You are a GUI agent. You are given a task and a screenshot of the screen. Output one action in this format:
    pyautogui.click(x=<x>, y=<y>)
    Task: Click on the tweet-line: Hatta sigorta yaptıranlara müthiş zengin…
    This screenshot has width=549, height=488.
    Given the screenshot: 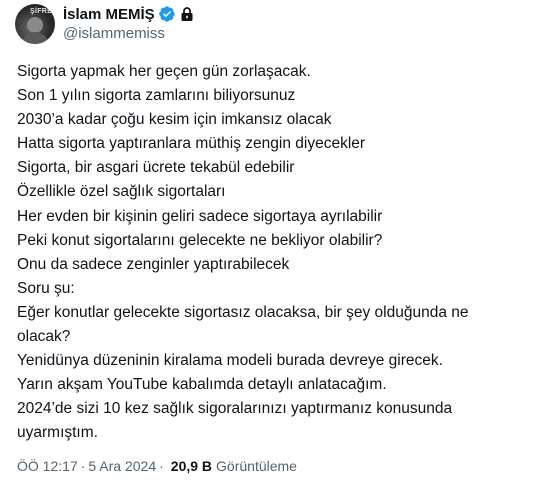 What is the action you would take?
    pyautogui.click(x=191, y=144)
    